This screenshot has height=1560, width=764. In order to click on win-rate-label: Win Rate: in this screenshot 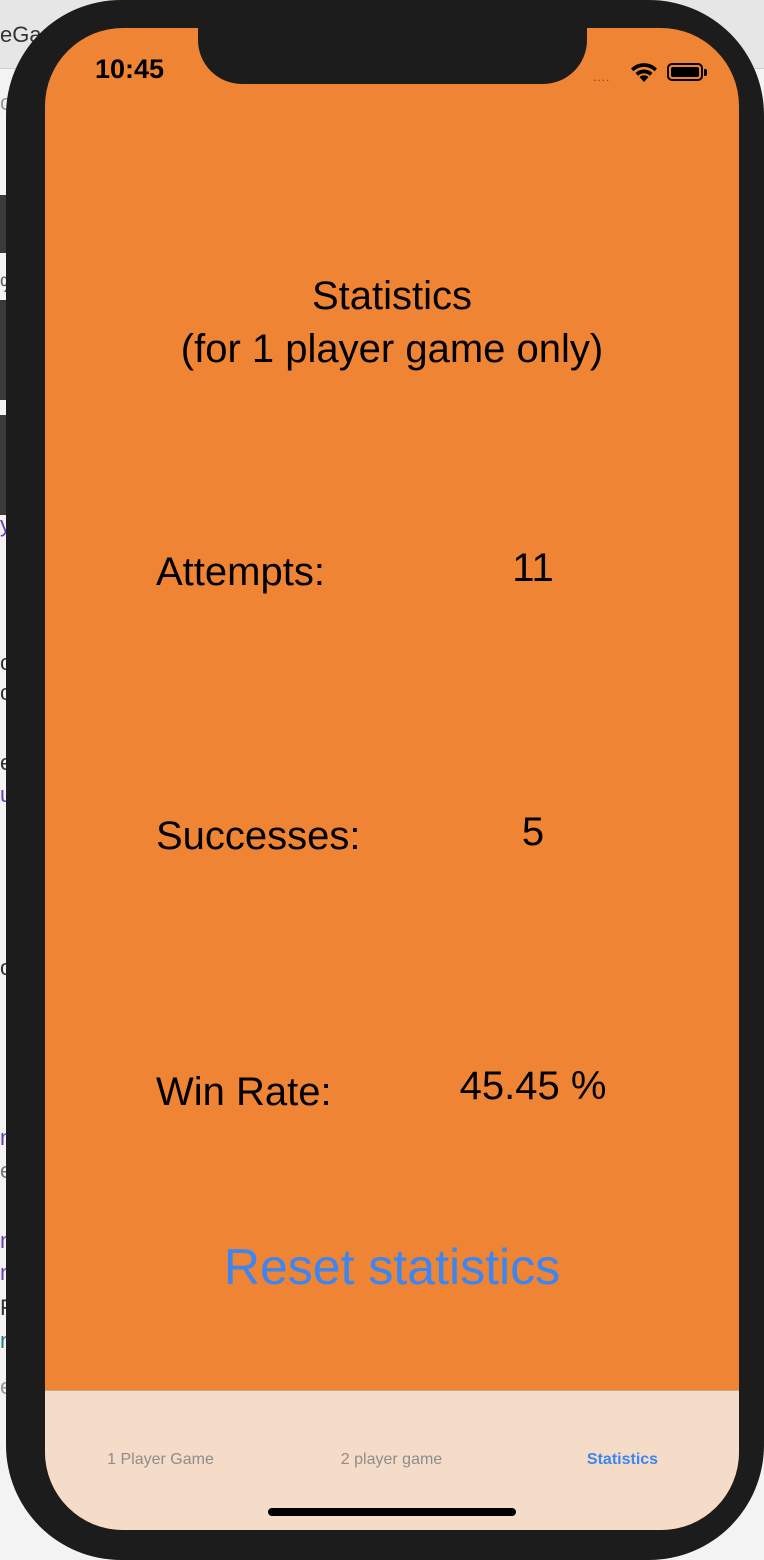, I will do `click(244, 1092)`.